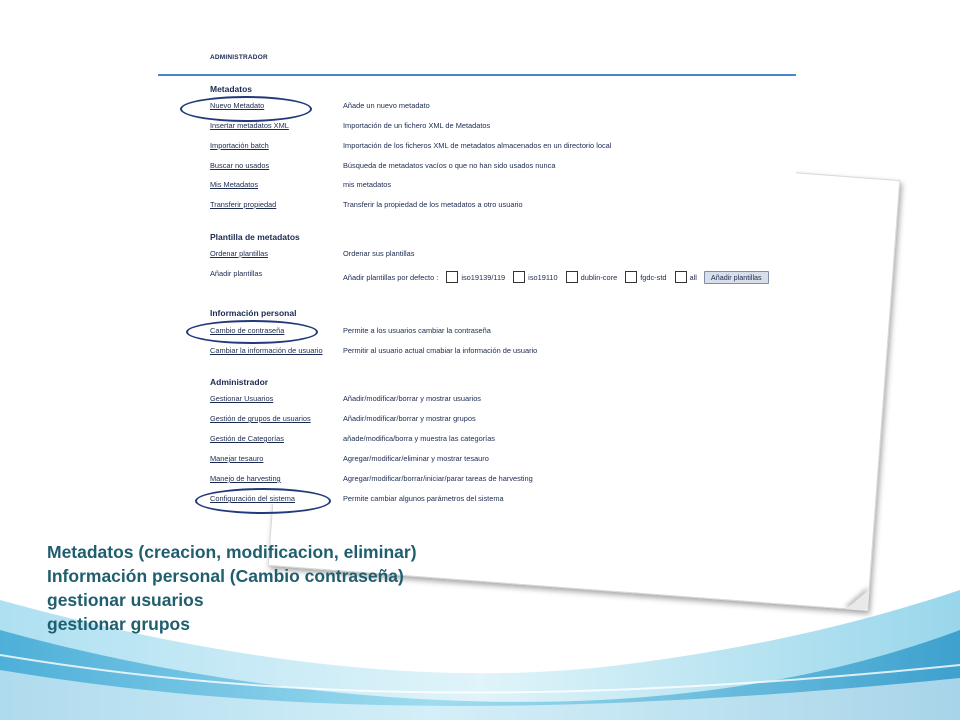 This screenshot has width=960, height=720. I want to click on bullet-gestionar-usuarios: gestionar usuarios, so click(125, 600).